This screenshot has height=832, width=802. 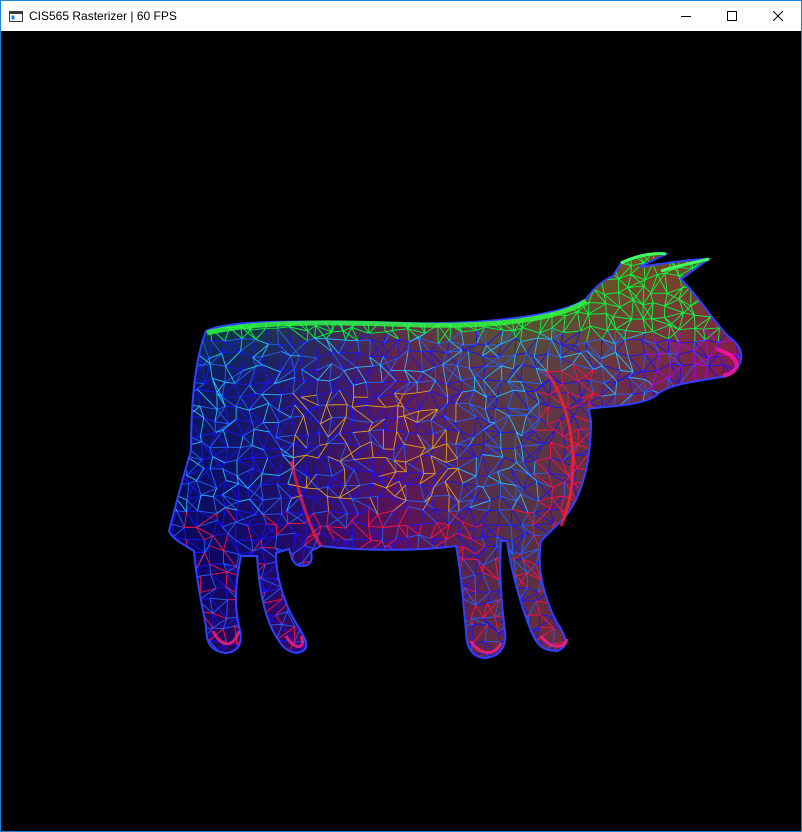 I want to click on console-window-icon, so click(x=16, y=16).